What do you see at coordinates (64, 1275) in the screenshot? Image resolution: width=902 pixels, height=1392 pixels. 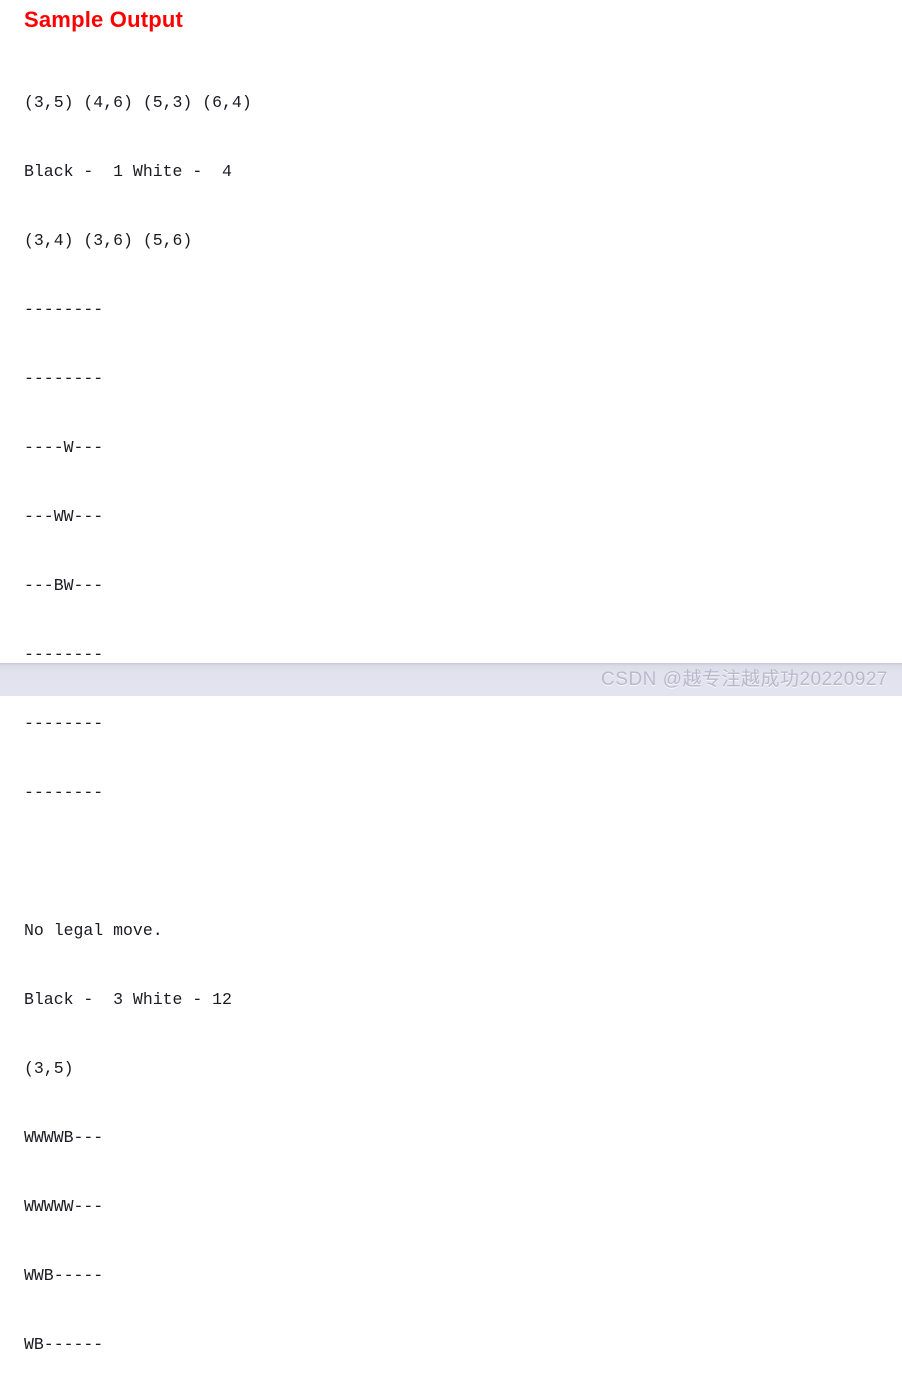 I see `output-line: WWB-----` at bounding box center [64, 1275].